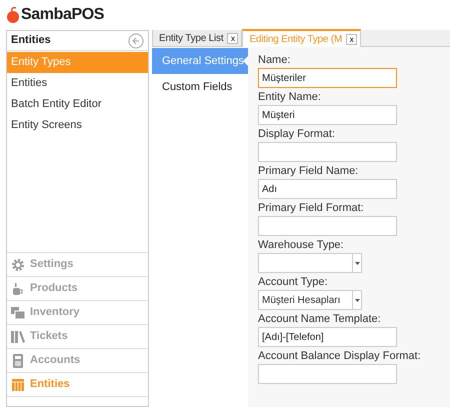  Describe the element at coordinates (309, 171) in the screenshot. I see `field-label: Primary Field Name:` at that location.